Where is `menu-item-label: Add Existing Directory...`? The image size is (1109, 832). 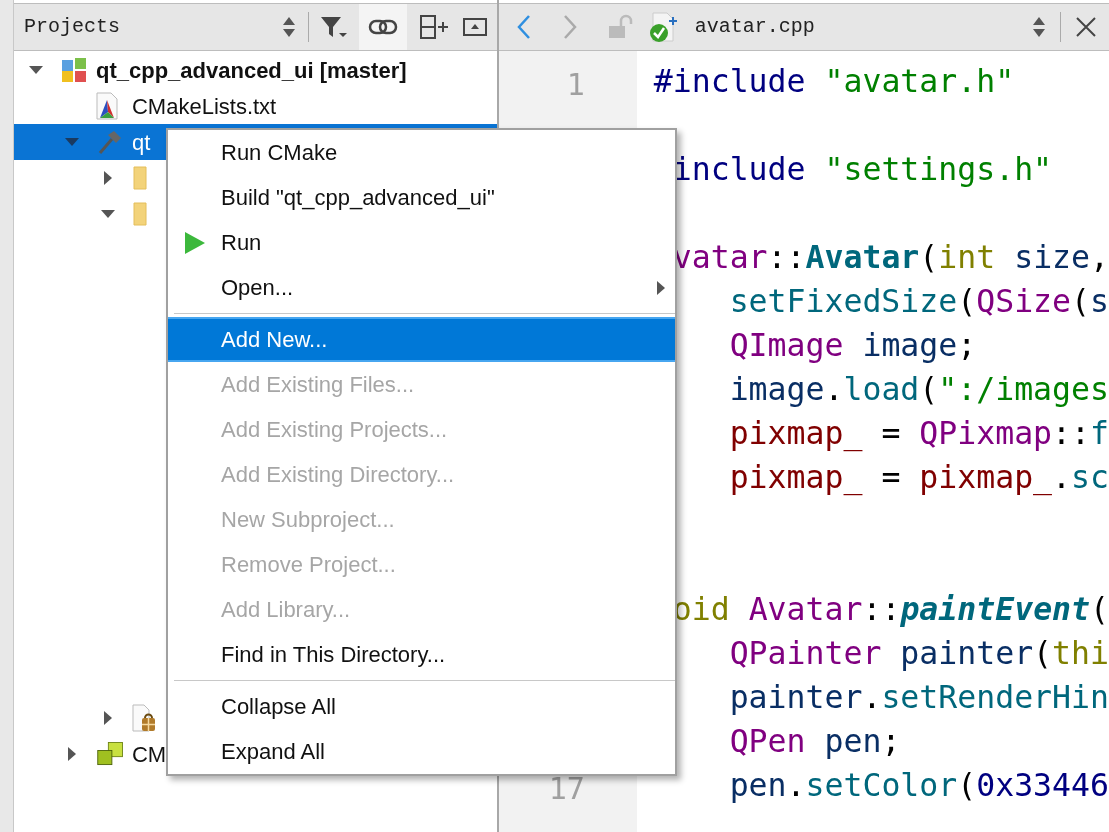
menu-item-label: Add Existing Directory... is located at coordinates (338, 475).